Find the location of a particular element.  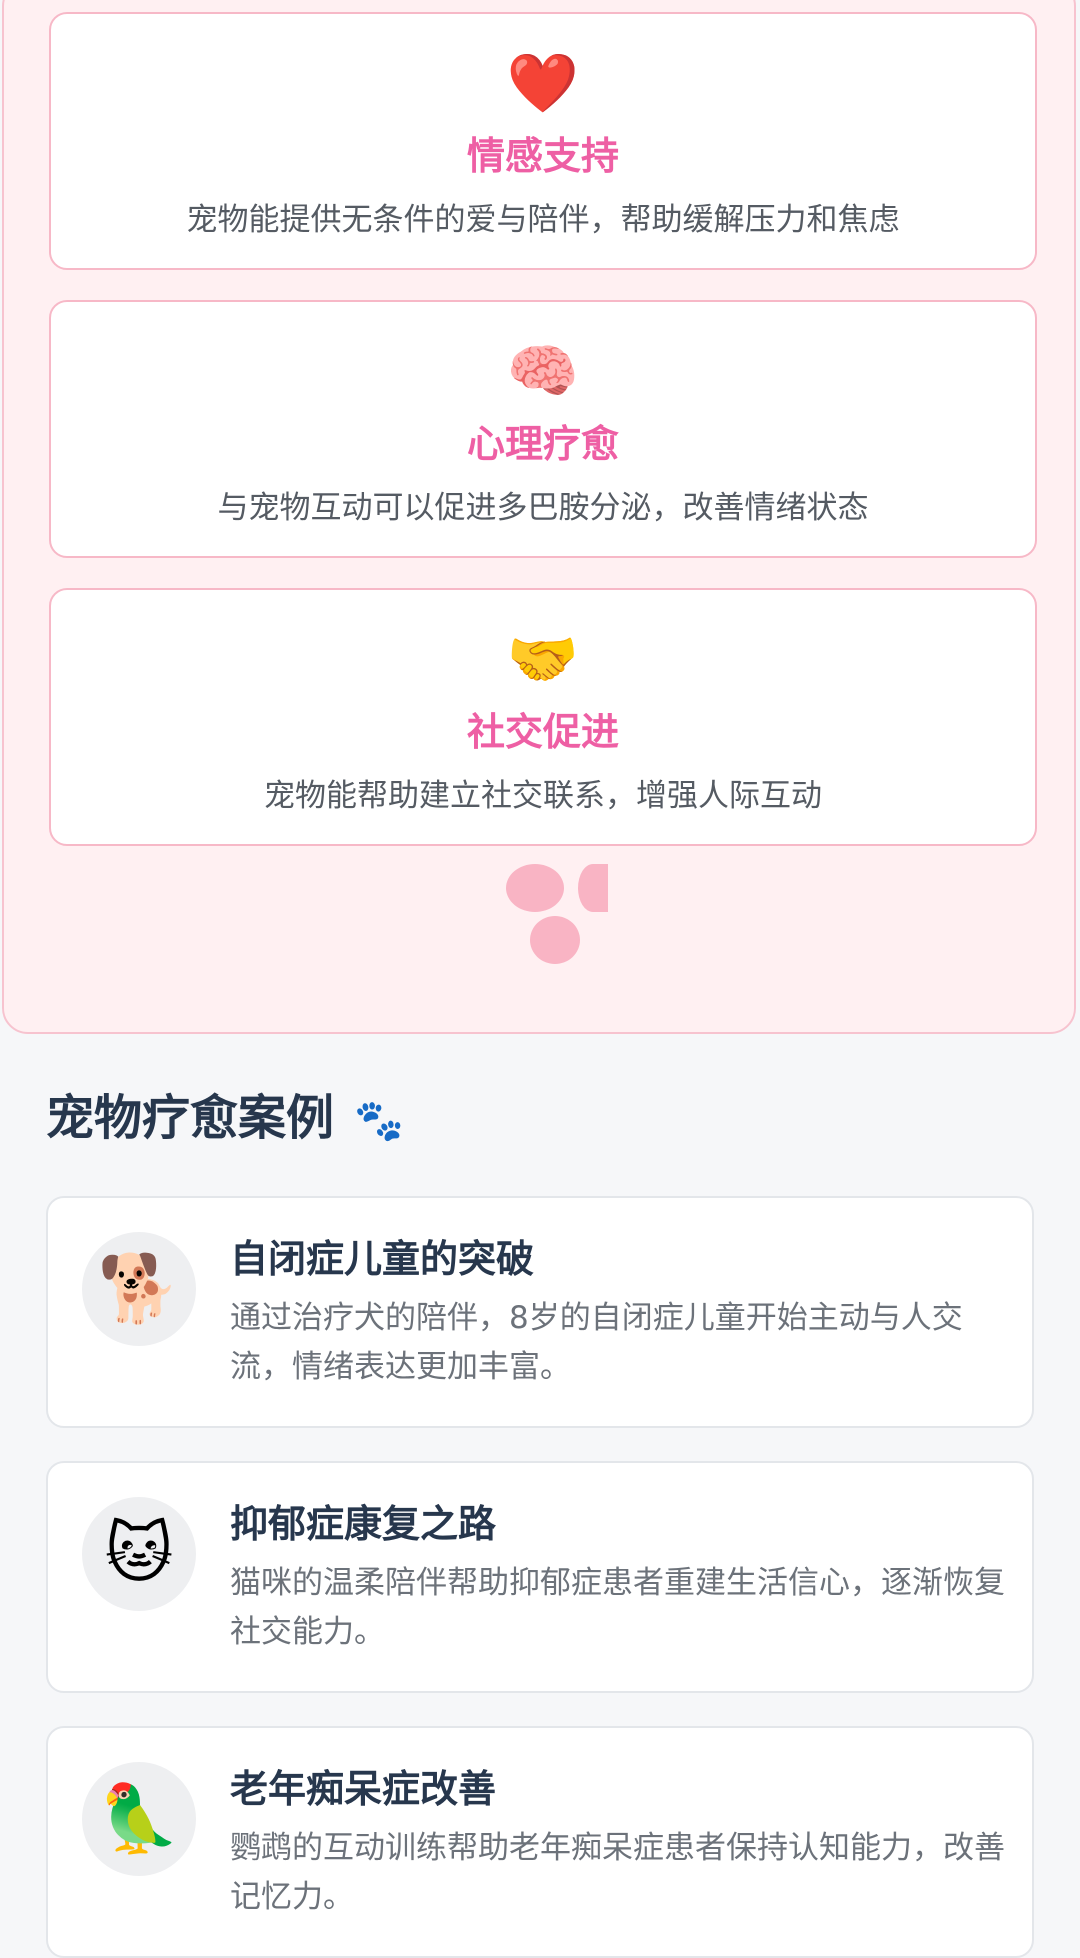

benefit-card-social-promotion: 🤝 社交促进 宠物能帮助建立社交联系，增强人际互动 is located at coordinates (543, 717).